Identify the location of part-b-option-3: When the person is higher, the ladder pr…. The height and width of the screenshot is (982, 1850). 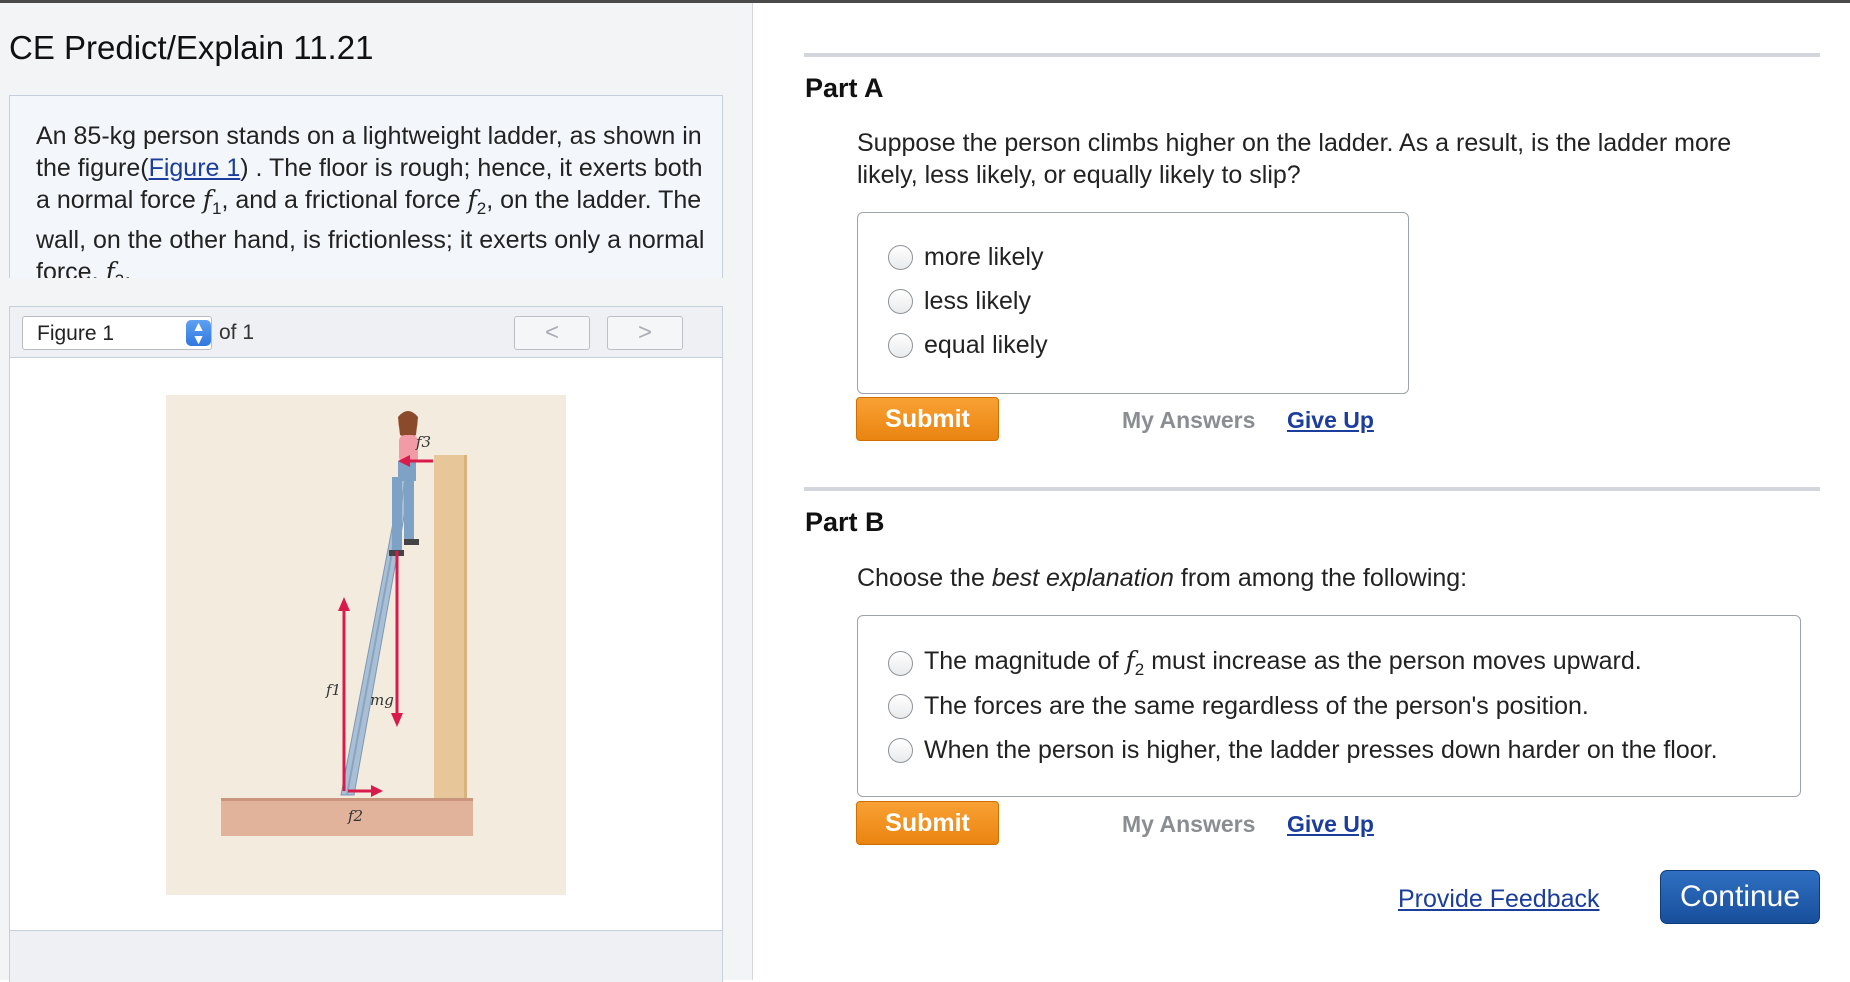
(1303, 750).